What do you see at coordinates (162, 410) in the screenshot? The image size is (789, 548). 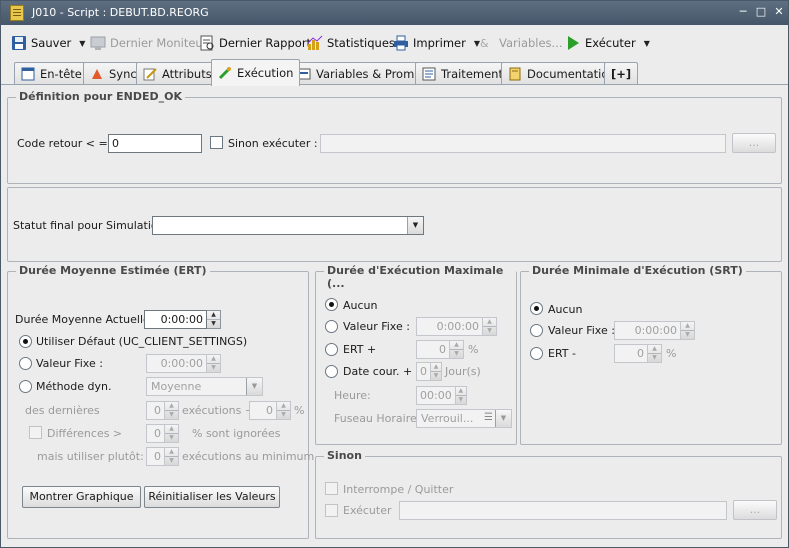 I see `ert-last-spinner: 0 ▲ ▼` at bounding box center [162, 410].